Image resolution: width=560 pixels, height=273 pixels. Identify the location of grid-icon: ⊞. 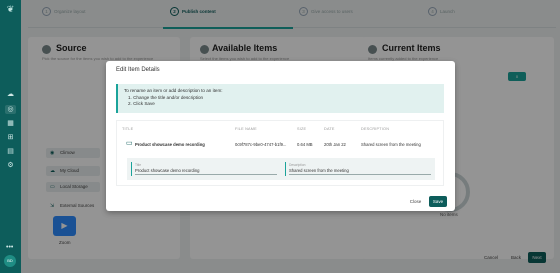
(10, 137).